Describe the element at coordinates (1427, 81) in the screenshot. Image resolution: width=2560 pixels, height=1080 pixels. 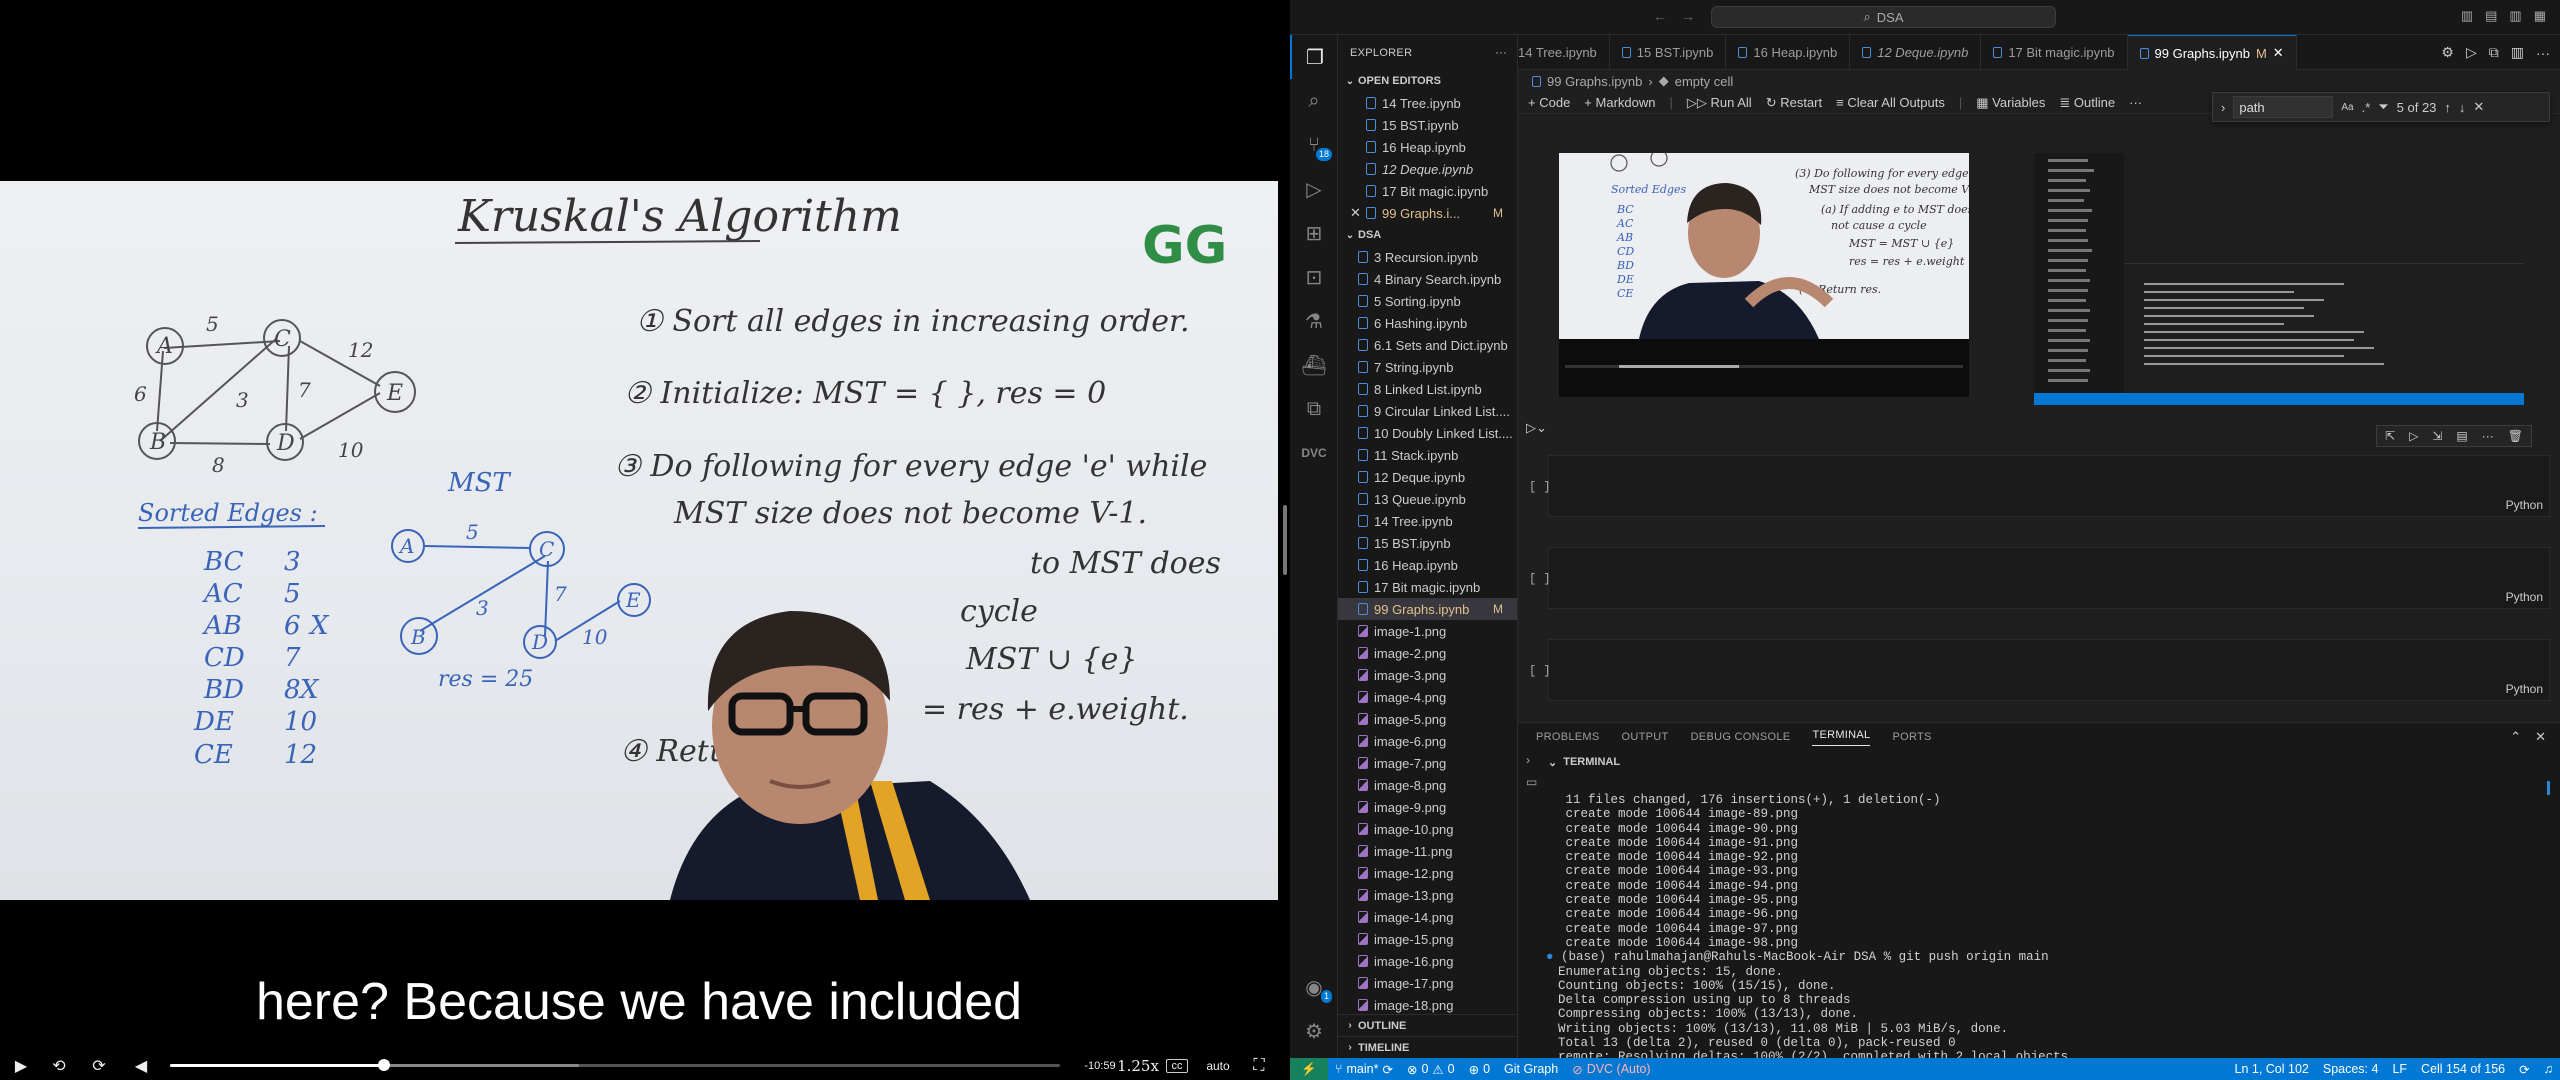
I see `open-editors-section: ⌄ OPEN EDITORS` at that location.